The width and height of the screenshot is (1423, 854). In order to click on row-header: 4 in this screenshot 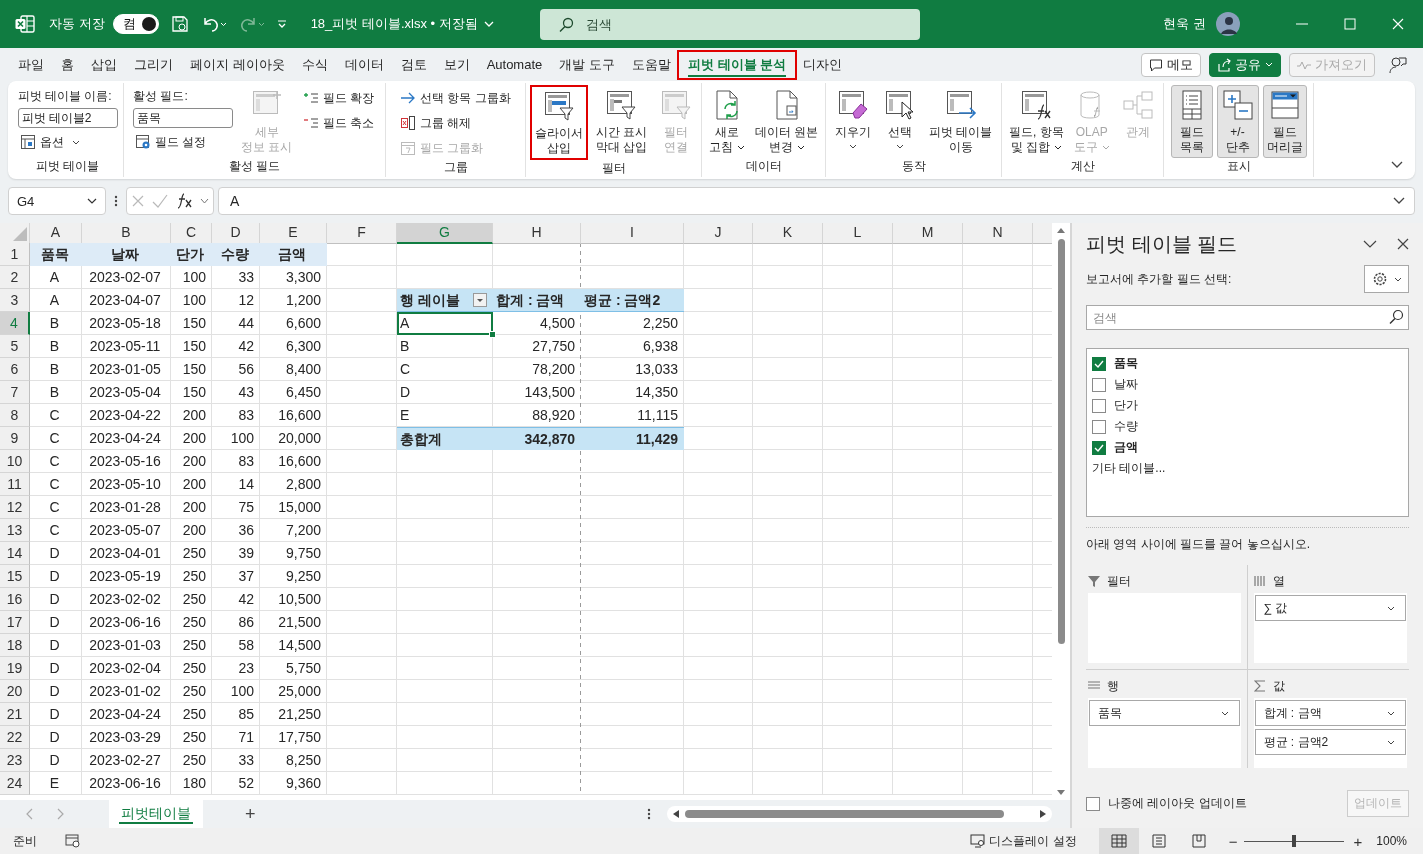, I will do `click(15, 323)`.